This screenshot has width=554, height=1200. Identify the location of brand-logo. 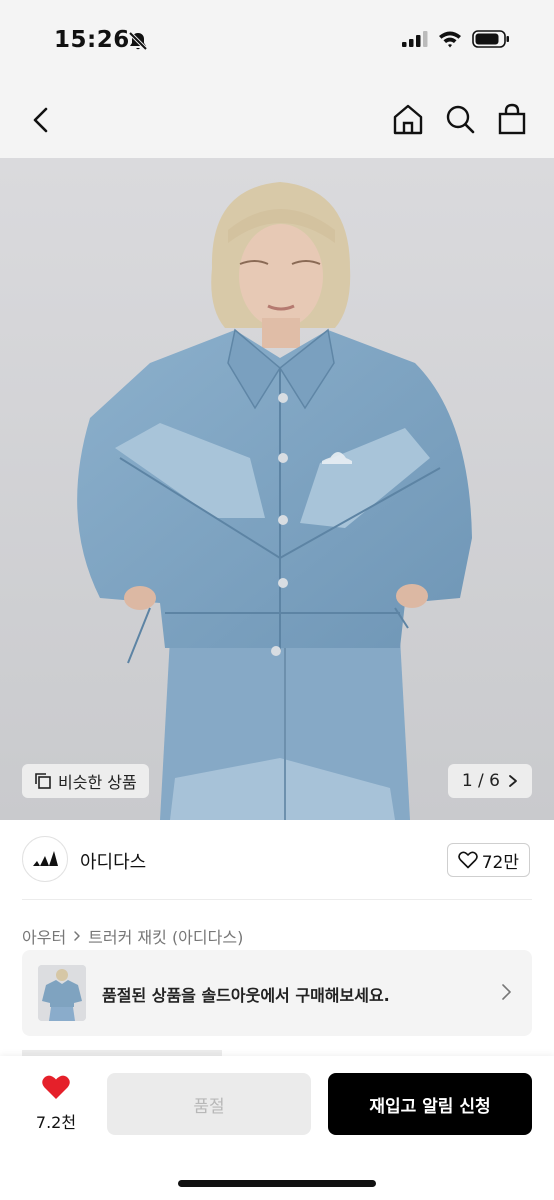
(45, 859).